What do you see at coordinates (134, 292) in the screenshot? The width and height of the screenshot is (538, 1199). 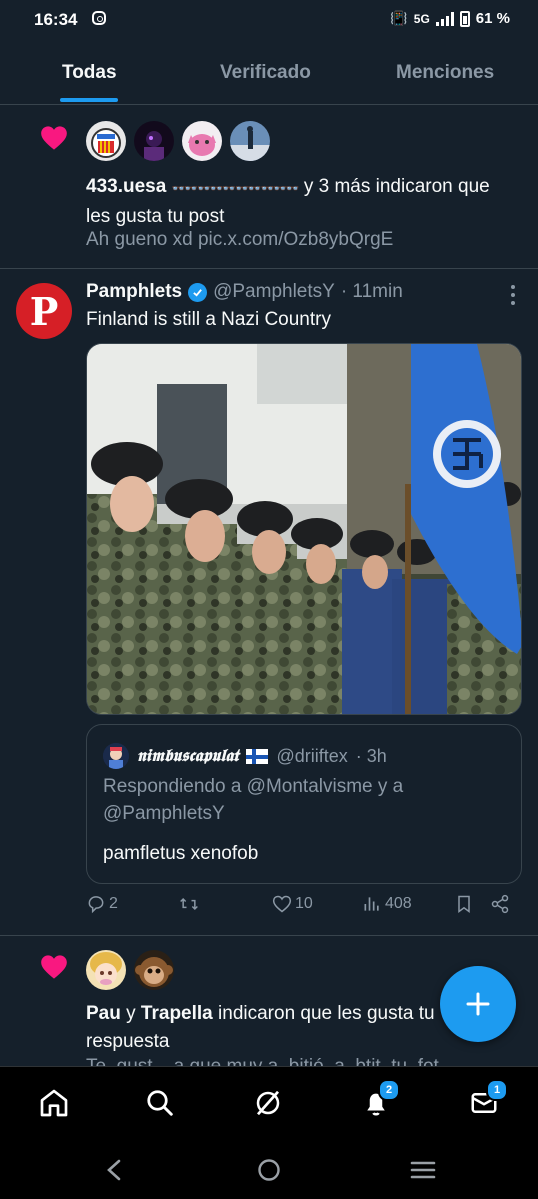 I see `author-name: Pamphlets` at bounding box center [134, 292].